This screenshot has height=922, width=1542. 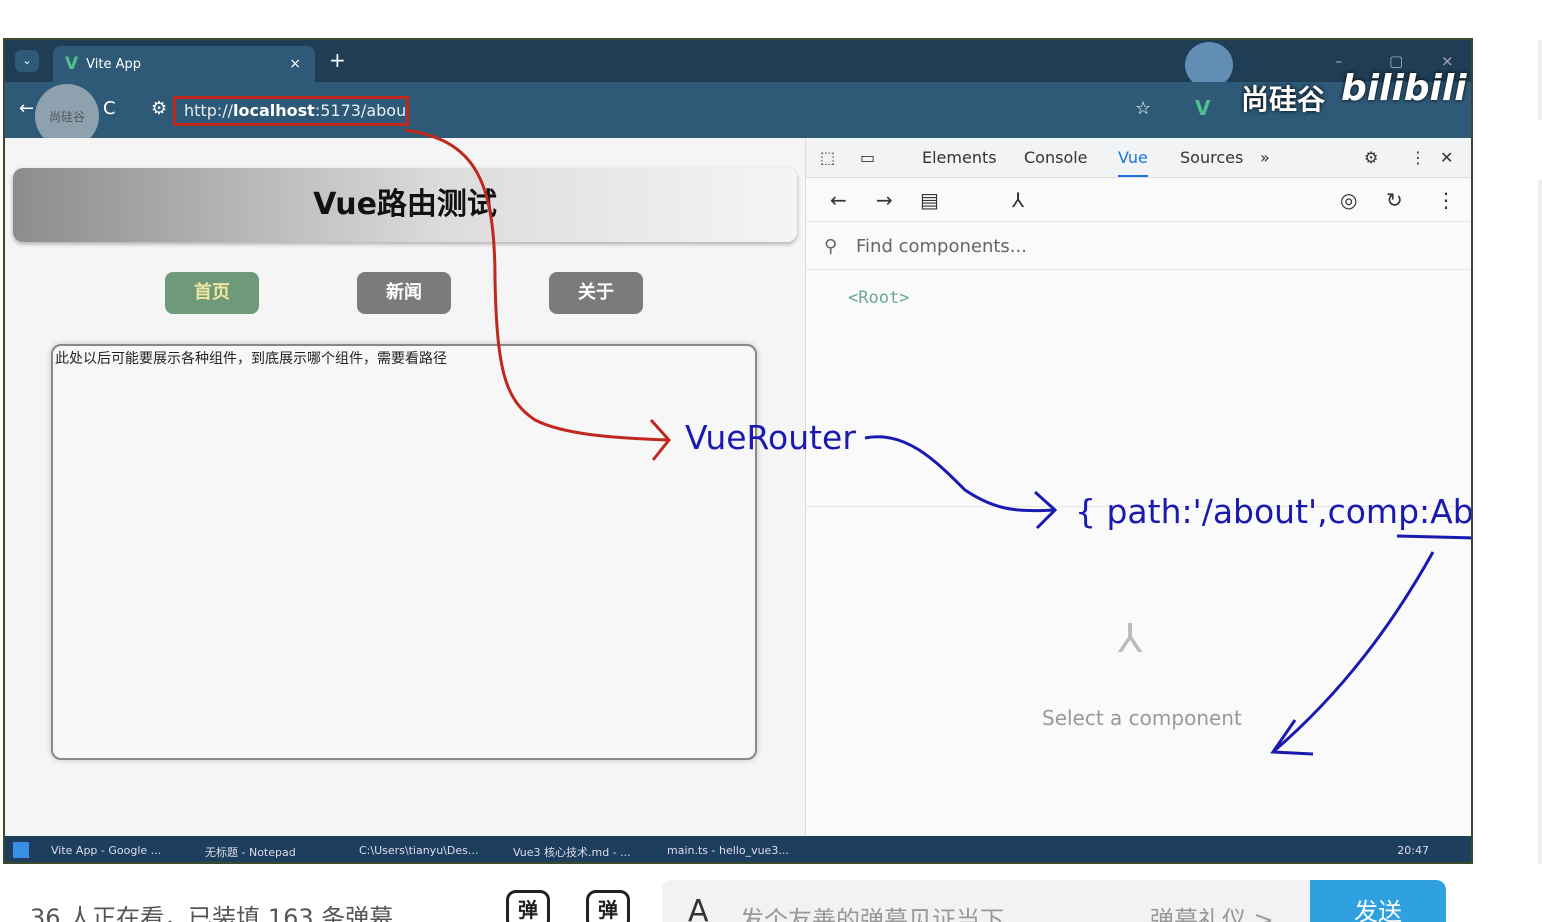 I want to click on danmu-input-box: A 发个友善的弹幕见证当下 弹幕礼仪 > 发送, so click(x=1054, y=901).